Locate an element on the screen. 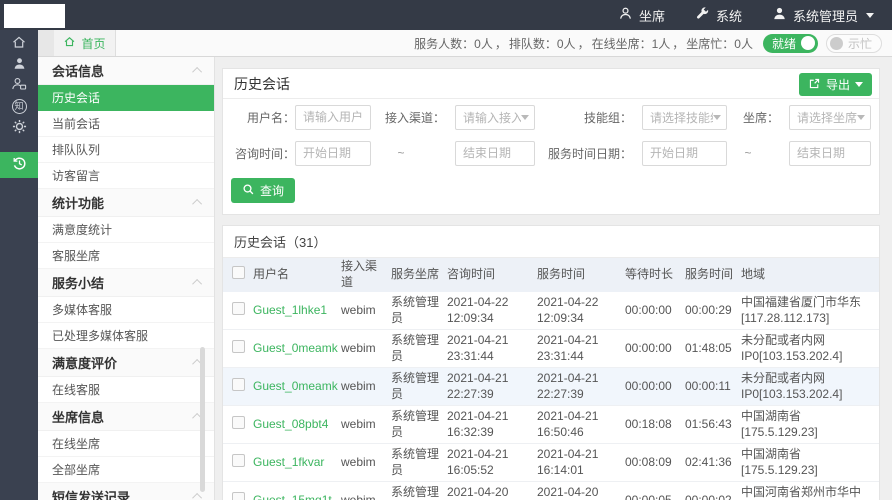 This screenshot has height=500, width=892. header-wait-duration: 等待时长 is located at coordinates (649, 274).